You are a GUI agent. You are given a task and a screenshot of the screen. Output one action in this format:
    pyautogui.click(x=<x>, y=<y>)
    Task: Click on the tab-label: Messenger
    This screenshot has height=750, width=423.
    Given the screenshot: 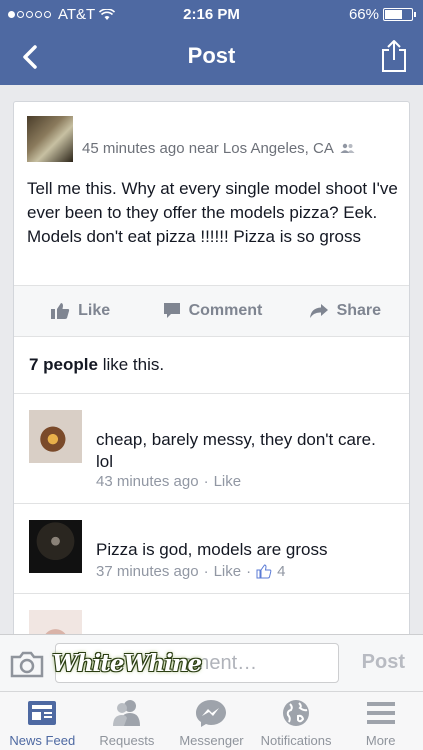 What is the action you would take?
    pyautogui.click(x=211, y=740)
    